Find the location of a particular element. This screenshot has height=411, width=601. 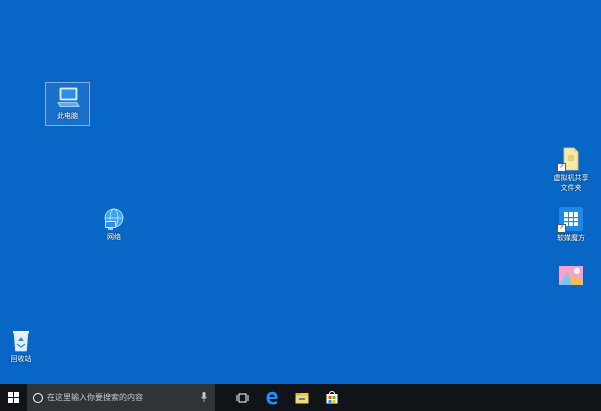

file-explorer-icon is located at coordinates (302, 397).